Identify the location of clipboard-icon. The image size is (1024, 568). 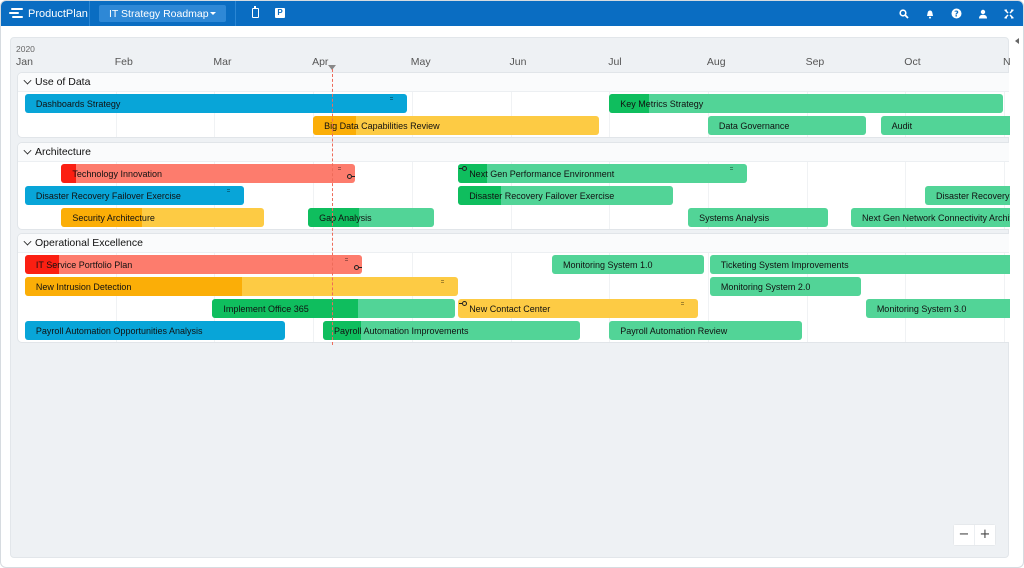
(255, 12).